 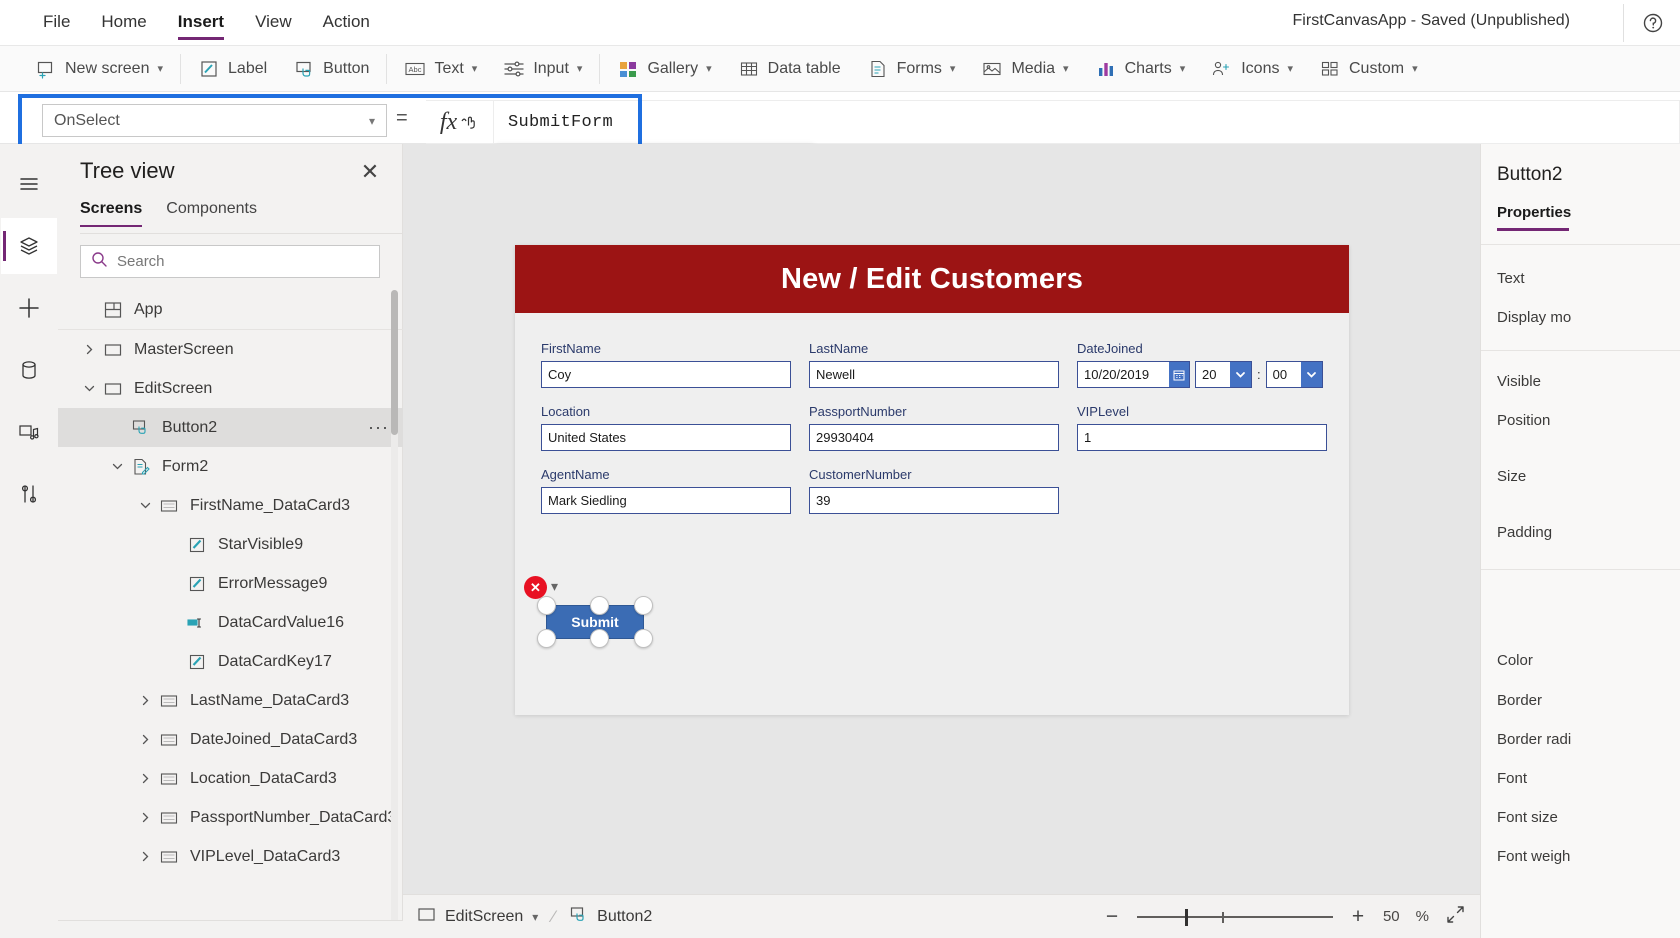 What do you see at coordinates (243, 261) in the screenshot?
I see `search-input` at bounding box center [243, 261].